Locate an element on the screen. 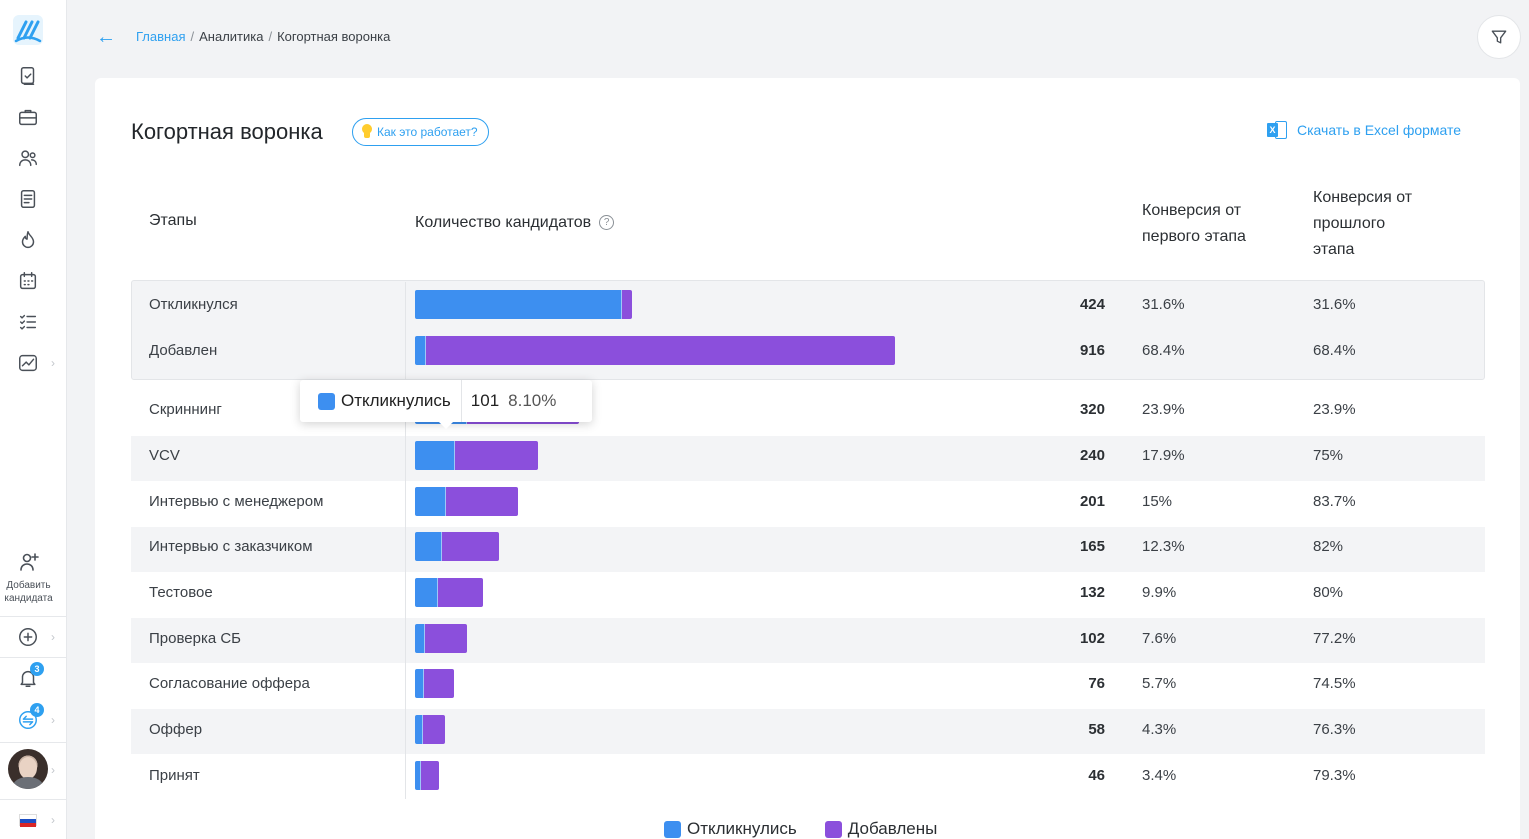 This screenshot has width=1529, height=839. conversion-from-previous: 74.5% is located at coordinates (1334, 683).